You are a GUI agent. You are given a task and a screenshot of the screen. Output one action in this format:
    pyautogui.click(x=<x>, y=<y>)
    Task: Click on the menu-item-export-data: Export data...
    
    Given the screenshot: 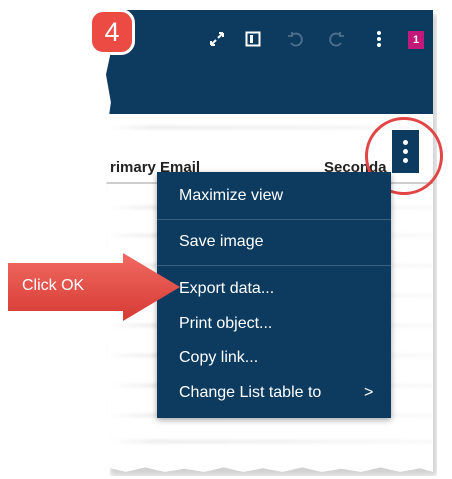 What is the action you would take?
    pyautogui.click(x=226, y=289)
    